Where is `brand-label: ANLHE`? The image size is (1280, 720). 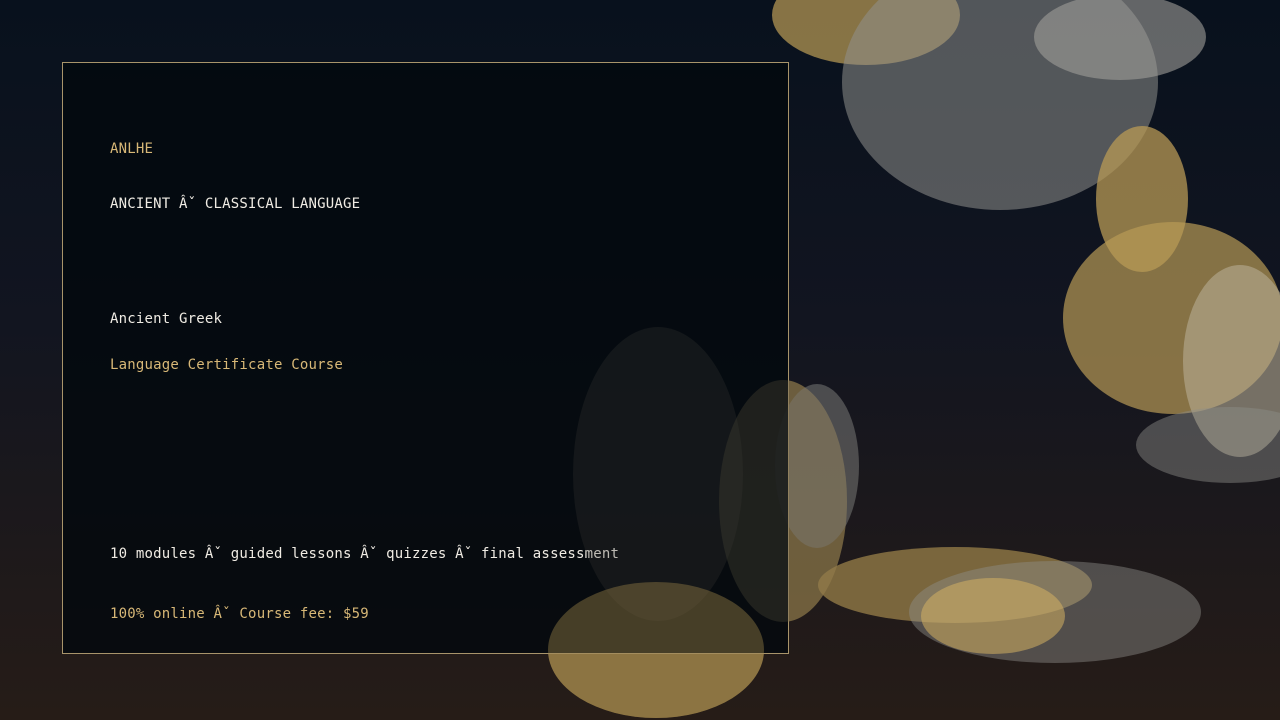
brand-label: ANLHE is located at coordinates (132, 149).